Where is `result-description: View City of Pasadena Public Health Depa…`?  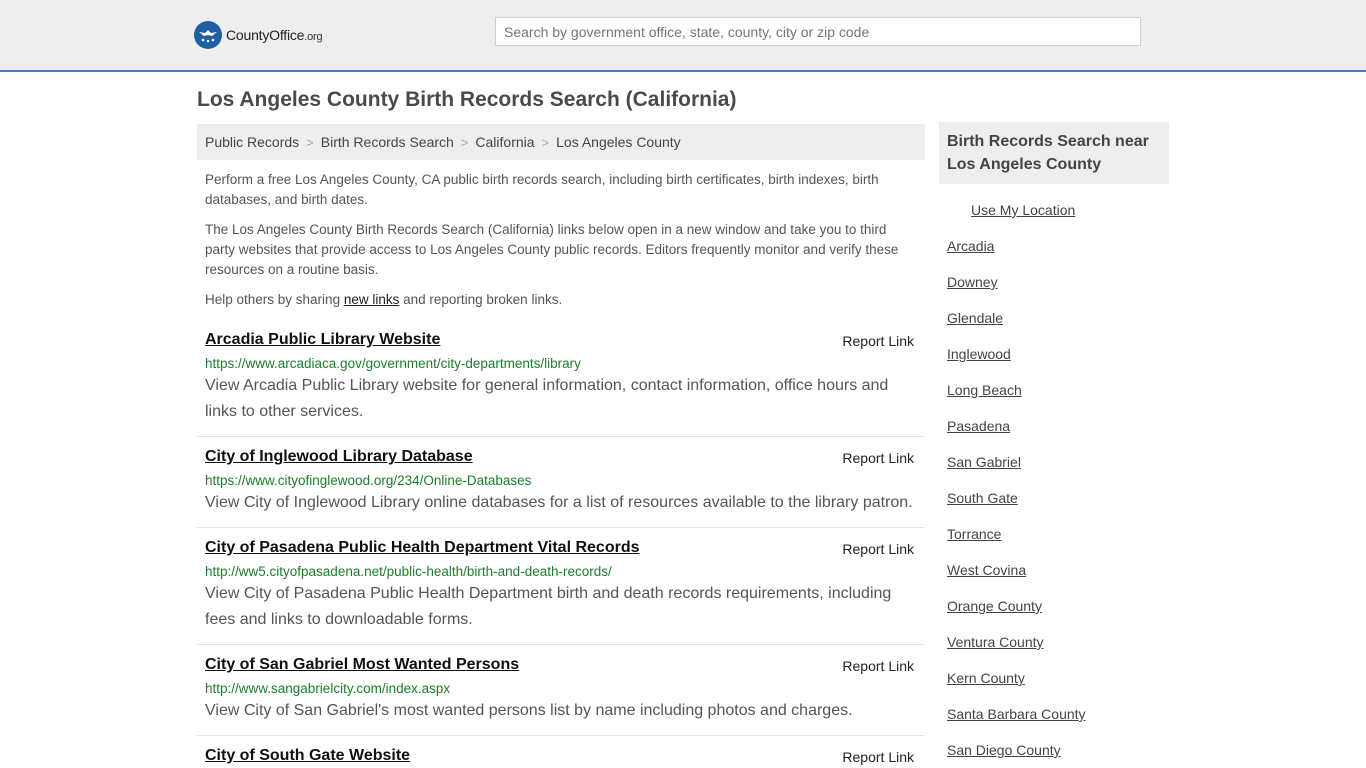 result-description: View City of Pasadena Public Health Depa… is located at coordinates (548, 606).